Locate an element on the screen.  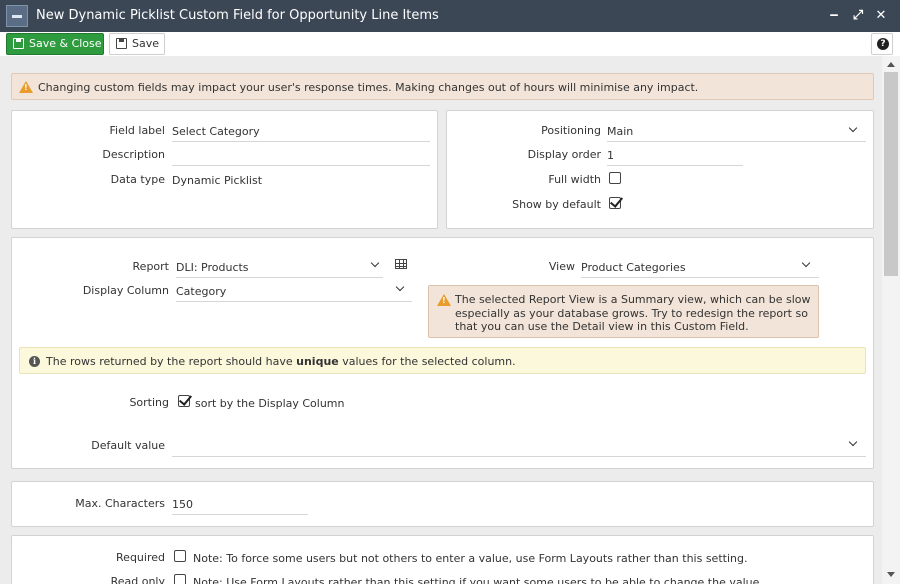
scroll-down-arrow-icon is located at coordinates (891, 574).